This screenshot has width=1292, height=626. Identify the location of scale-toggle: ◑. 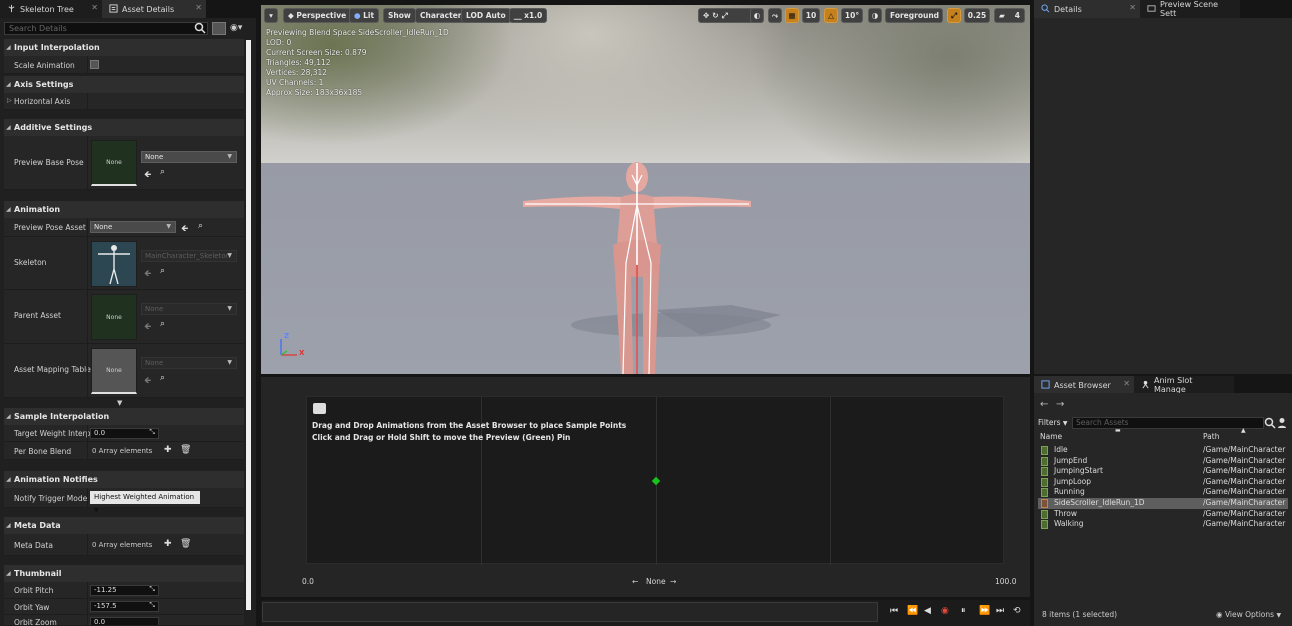
(875, 15).